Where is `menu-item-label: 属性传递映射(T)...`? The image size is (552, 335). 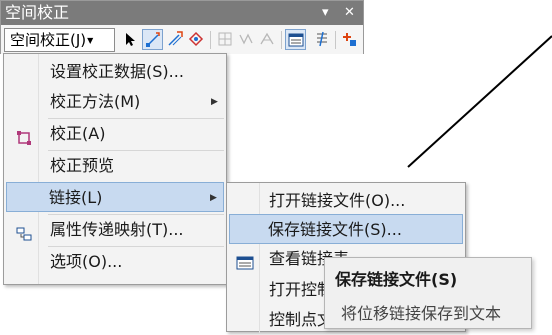 menu-item-label: 属性传递映射(T)... is located at coordinates (117, 229).